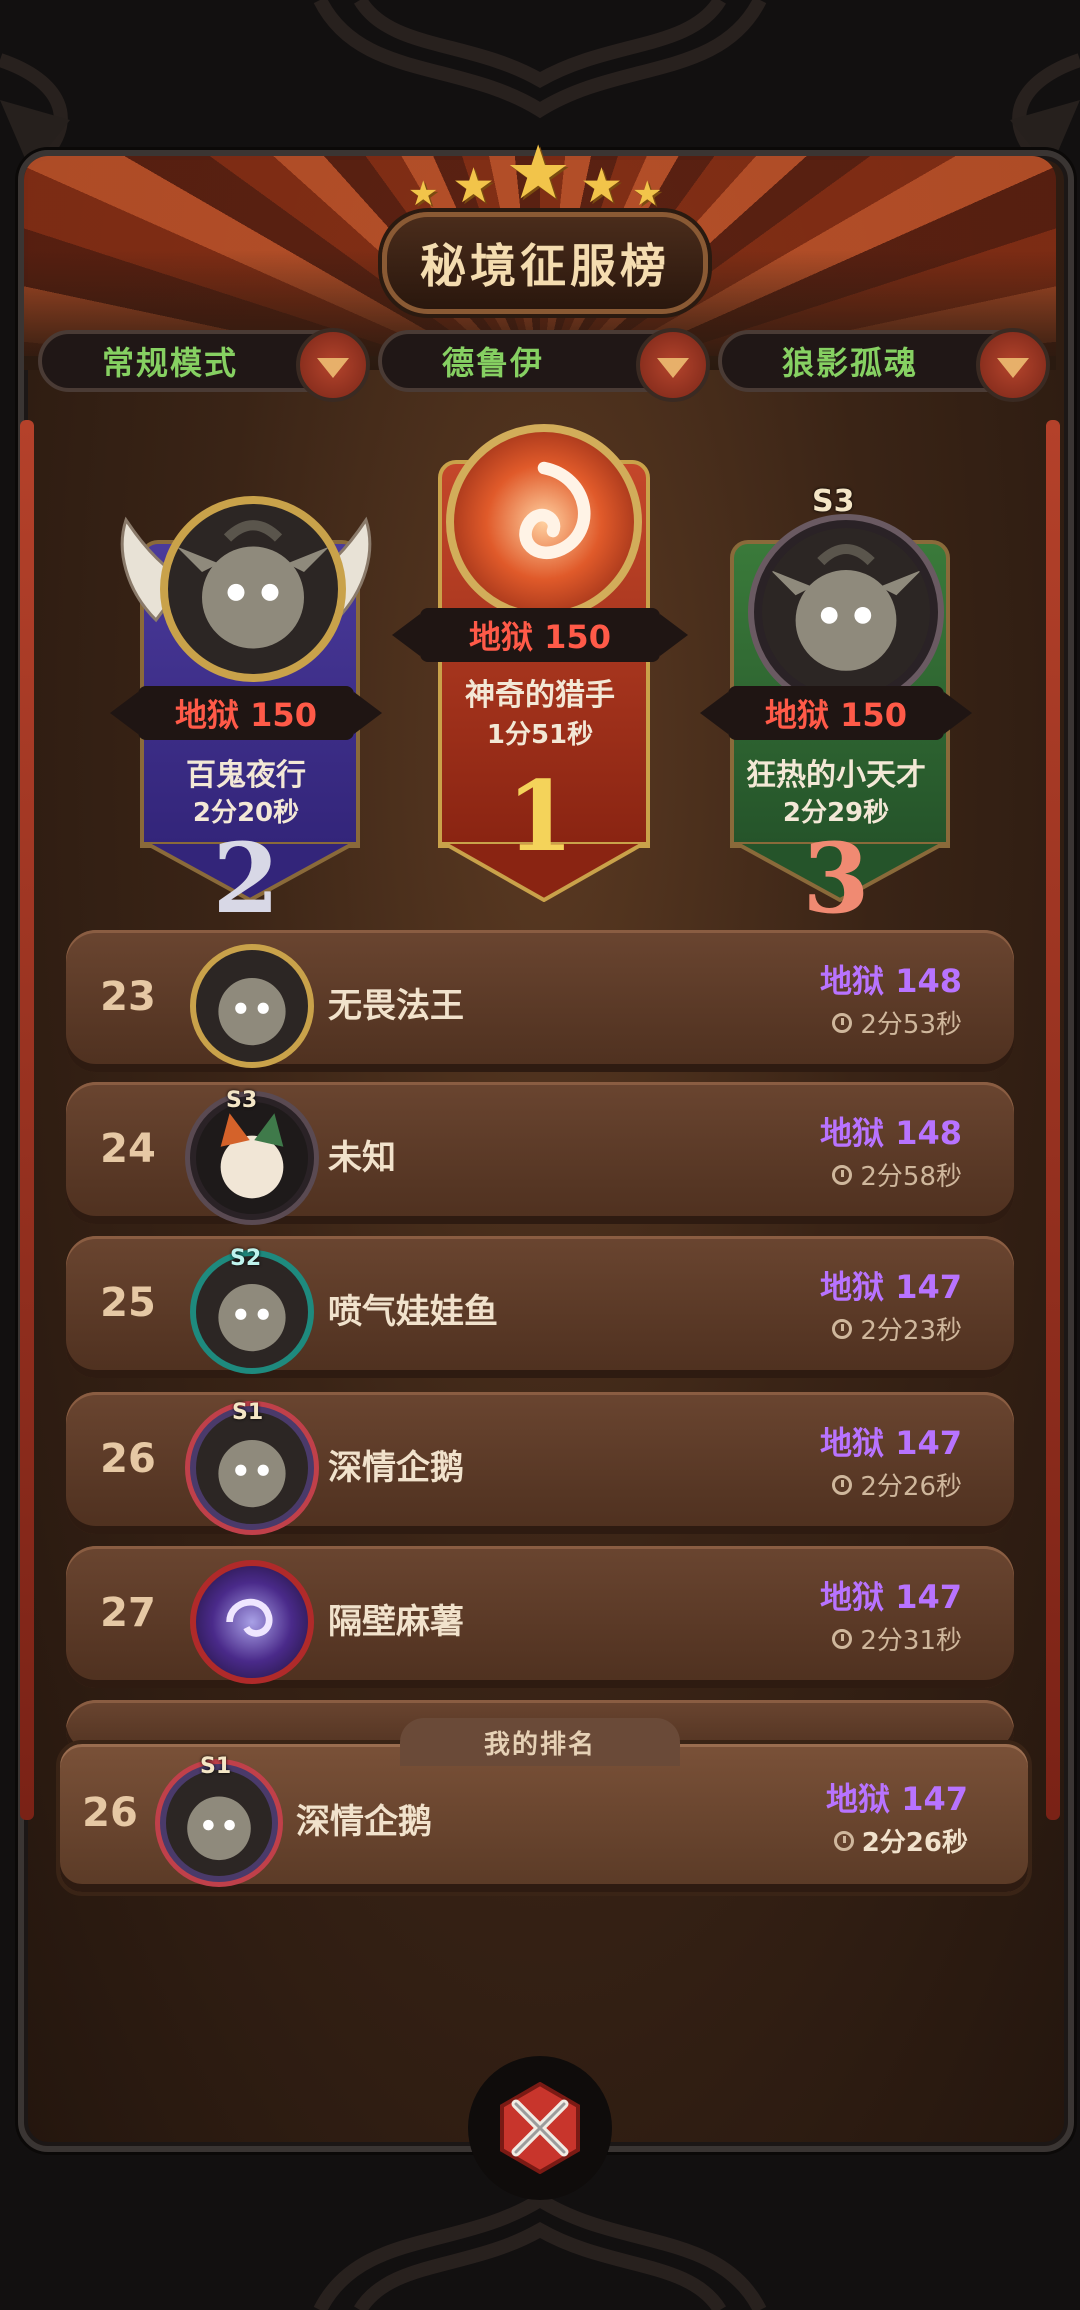 The image size is (1080, 2310). I want to click on row-time-value: 2分58秒, so click(911, 1177).